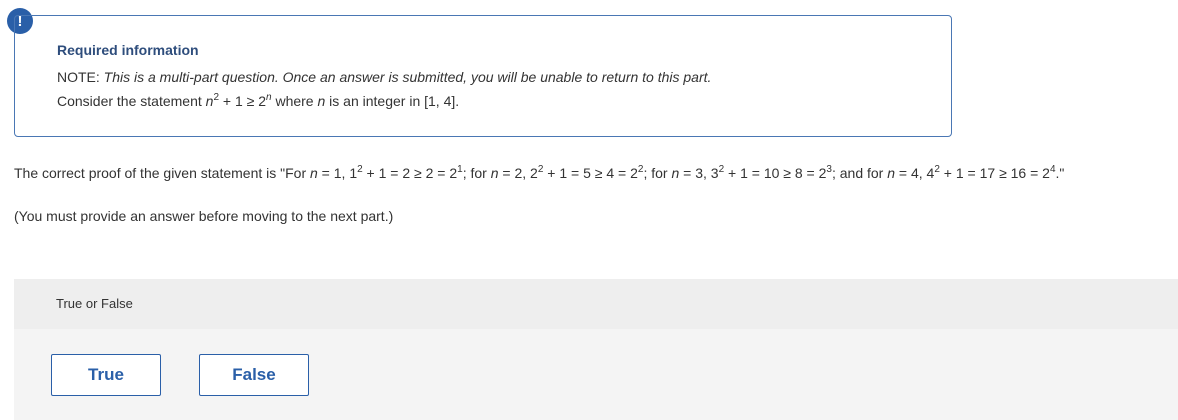 The image size is (1178, 420). What do you see at coordinates (994, 173) in the screenshot?
I see `proof-text: + 1 = 17 ≥ 16 = 2` at bounding box center [994, 173].